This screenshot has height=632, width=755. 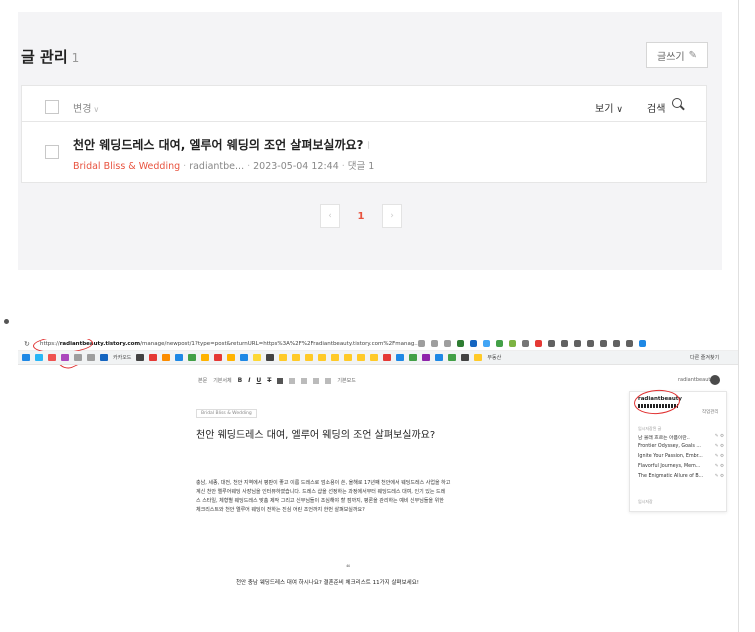 I want to click on current-page: 1, so click(x=361, y=216).